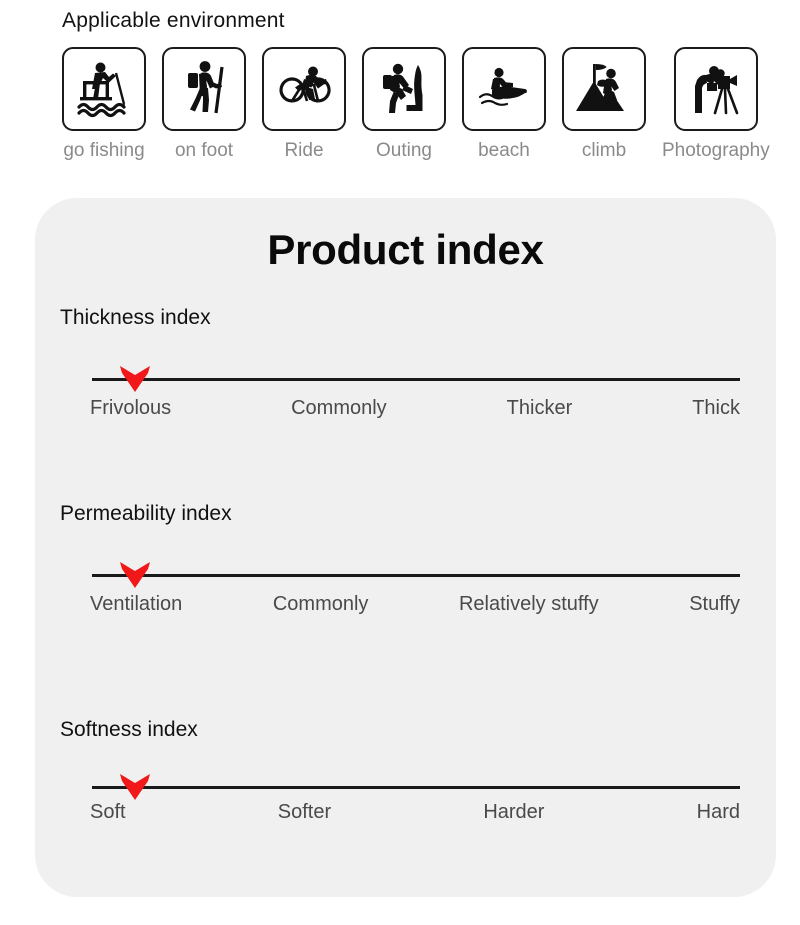  What do you see at coordinates (173, 20) in the screenshot?
I see `applicable-environment-title: Applicable environment` at bounding box center [173, 20].